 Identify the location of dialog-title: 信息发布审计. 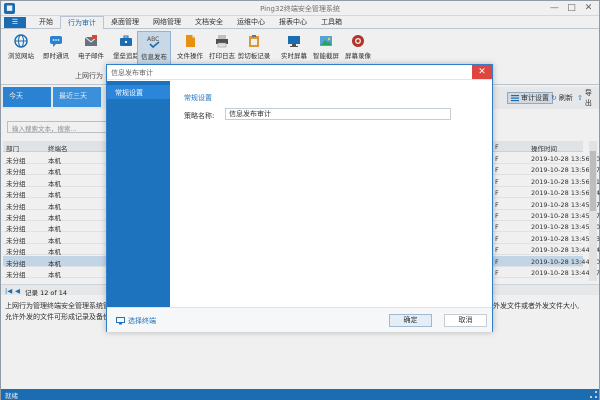
(132, 73).